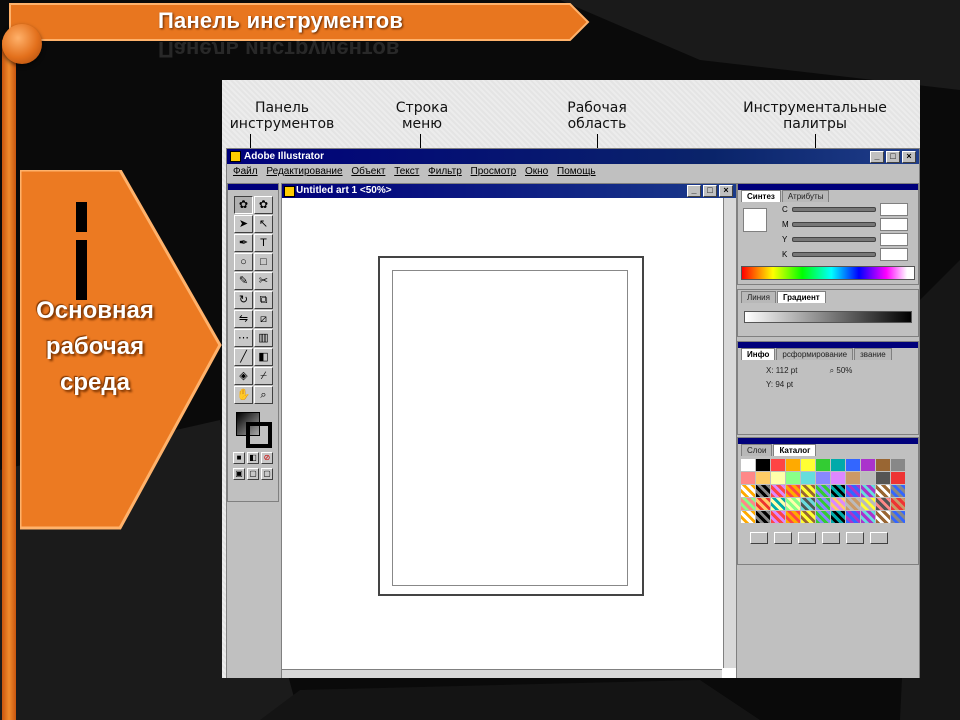  I want to click on doc-close-button: ×, so click(726, 191).